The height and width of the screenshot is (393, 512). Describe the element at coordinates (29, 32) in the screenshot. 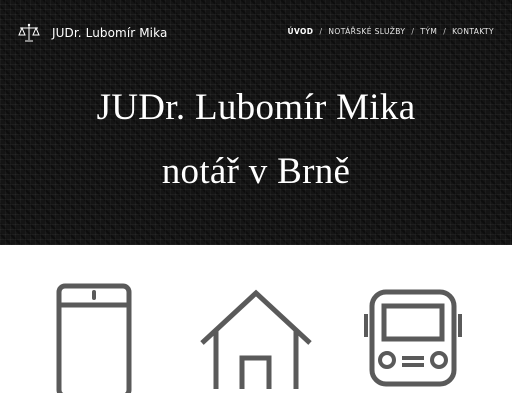

I see `scales-icon` at that location.